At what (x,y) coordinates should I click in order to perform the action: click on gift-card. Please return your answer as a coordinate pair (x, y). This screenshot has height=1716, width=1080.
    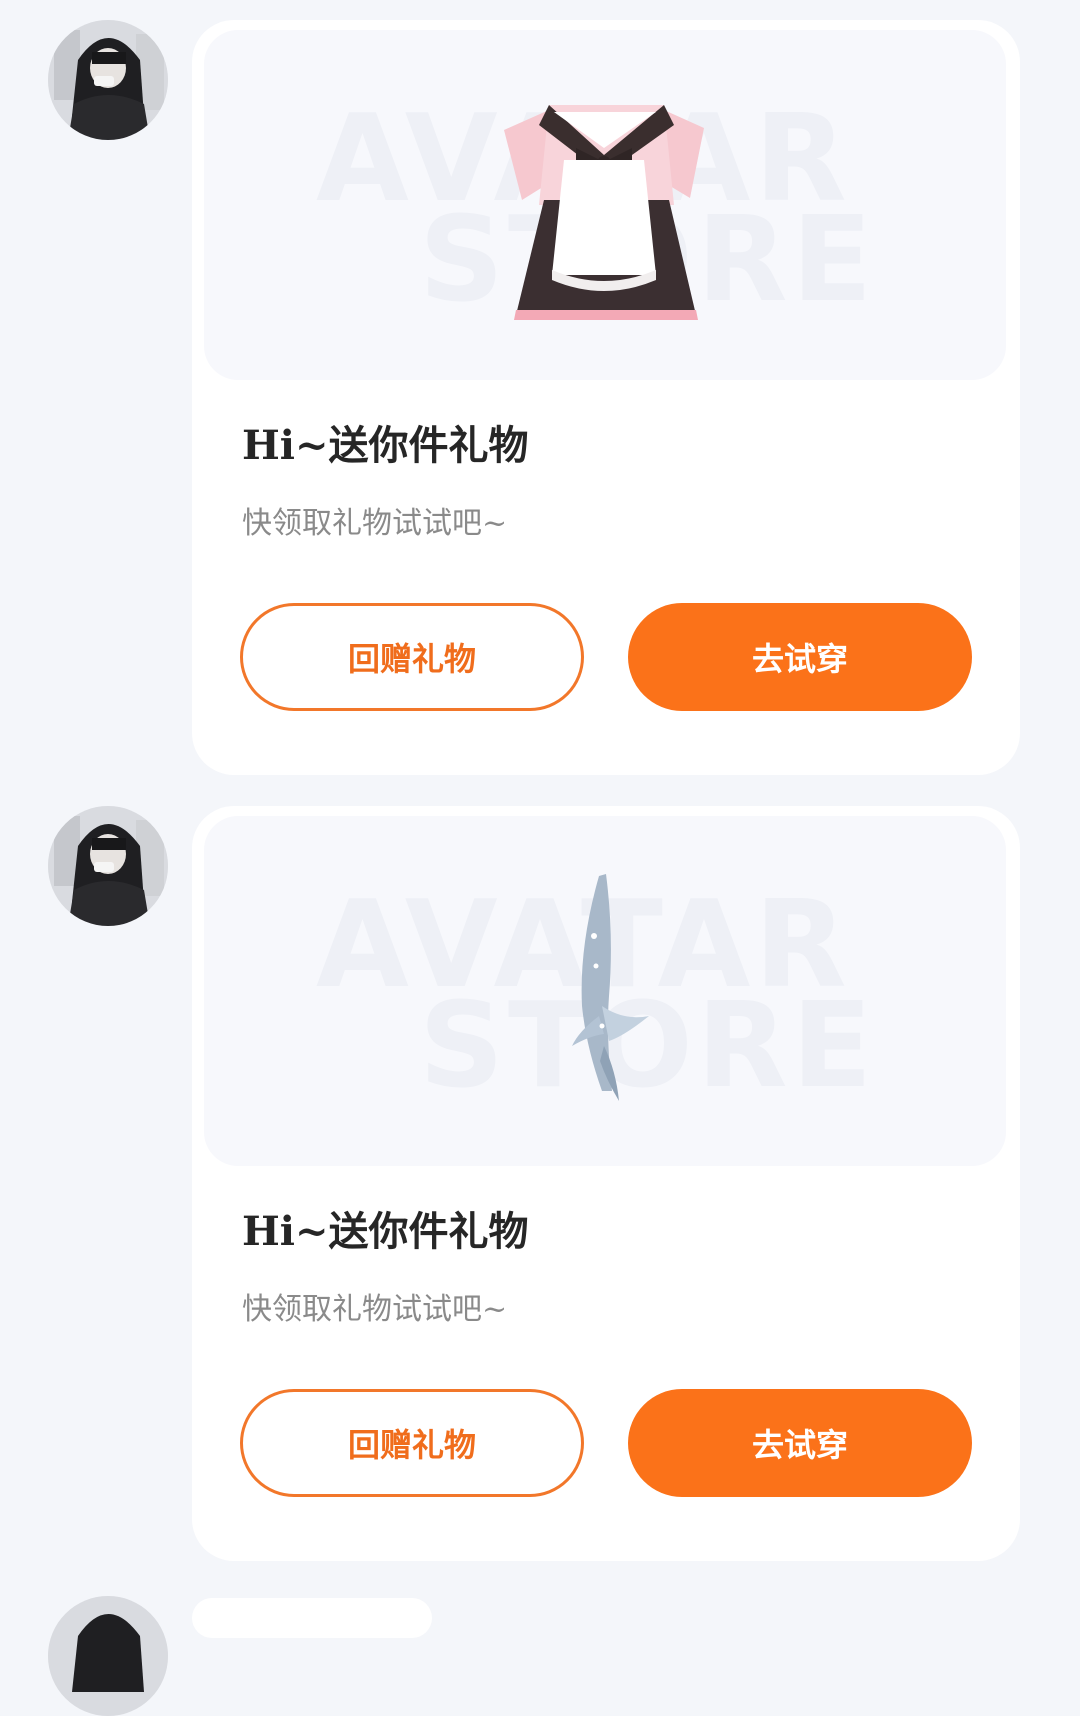
    Looking at the image, I should click on (312, 1618).